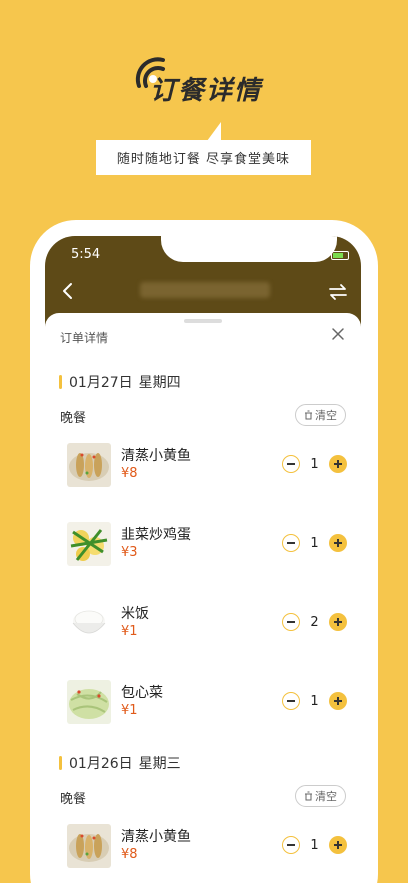  I want to click on weekday-text: 星期三, so click(159, 764).